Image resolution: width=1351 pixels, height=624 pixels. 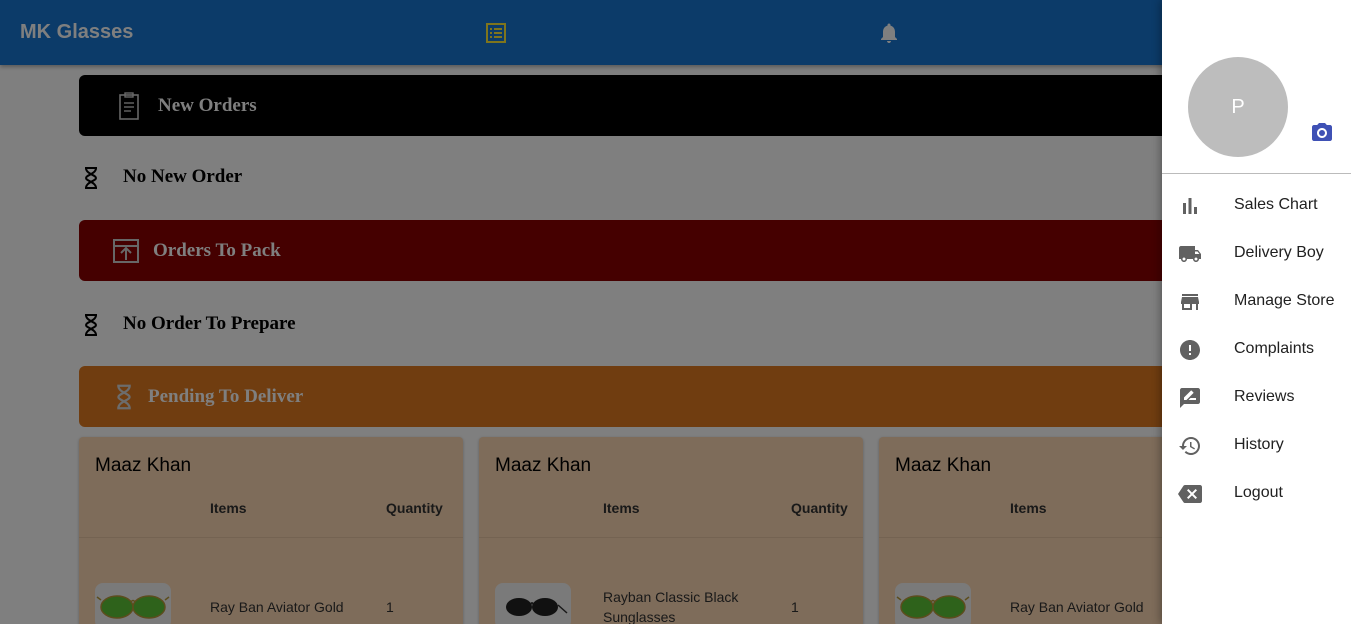 What do you see at coordinates (1284, 300) in the screenshot?
I see `menu-label: Manage Store` at bounding box center [1284, 300].